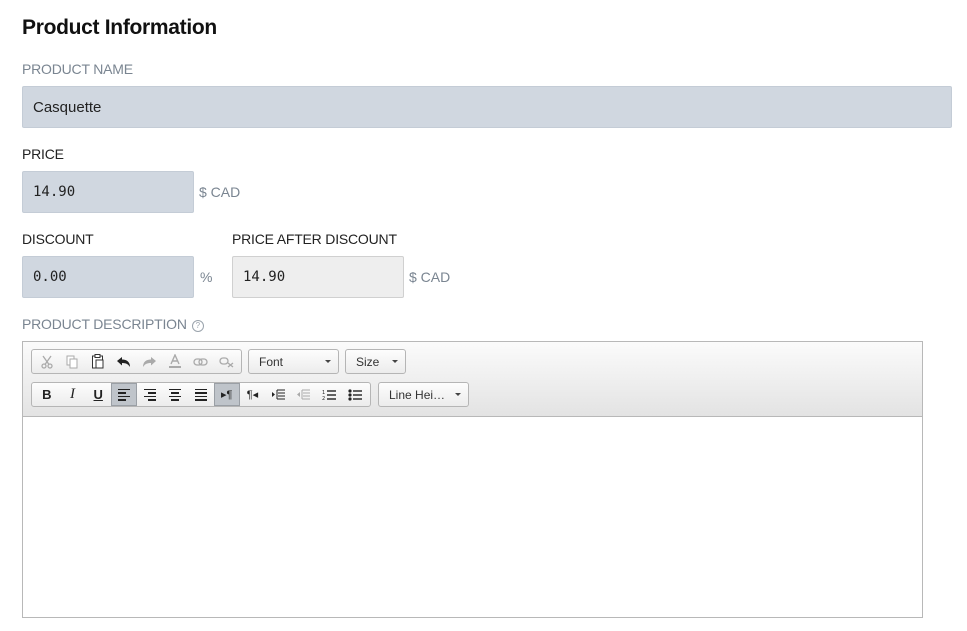 The height and width of the screenshot is (631, 967). I want to click on align-center-icon, so click(175, 394).